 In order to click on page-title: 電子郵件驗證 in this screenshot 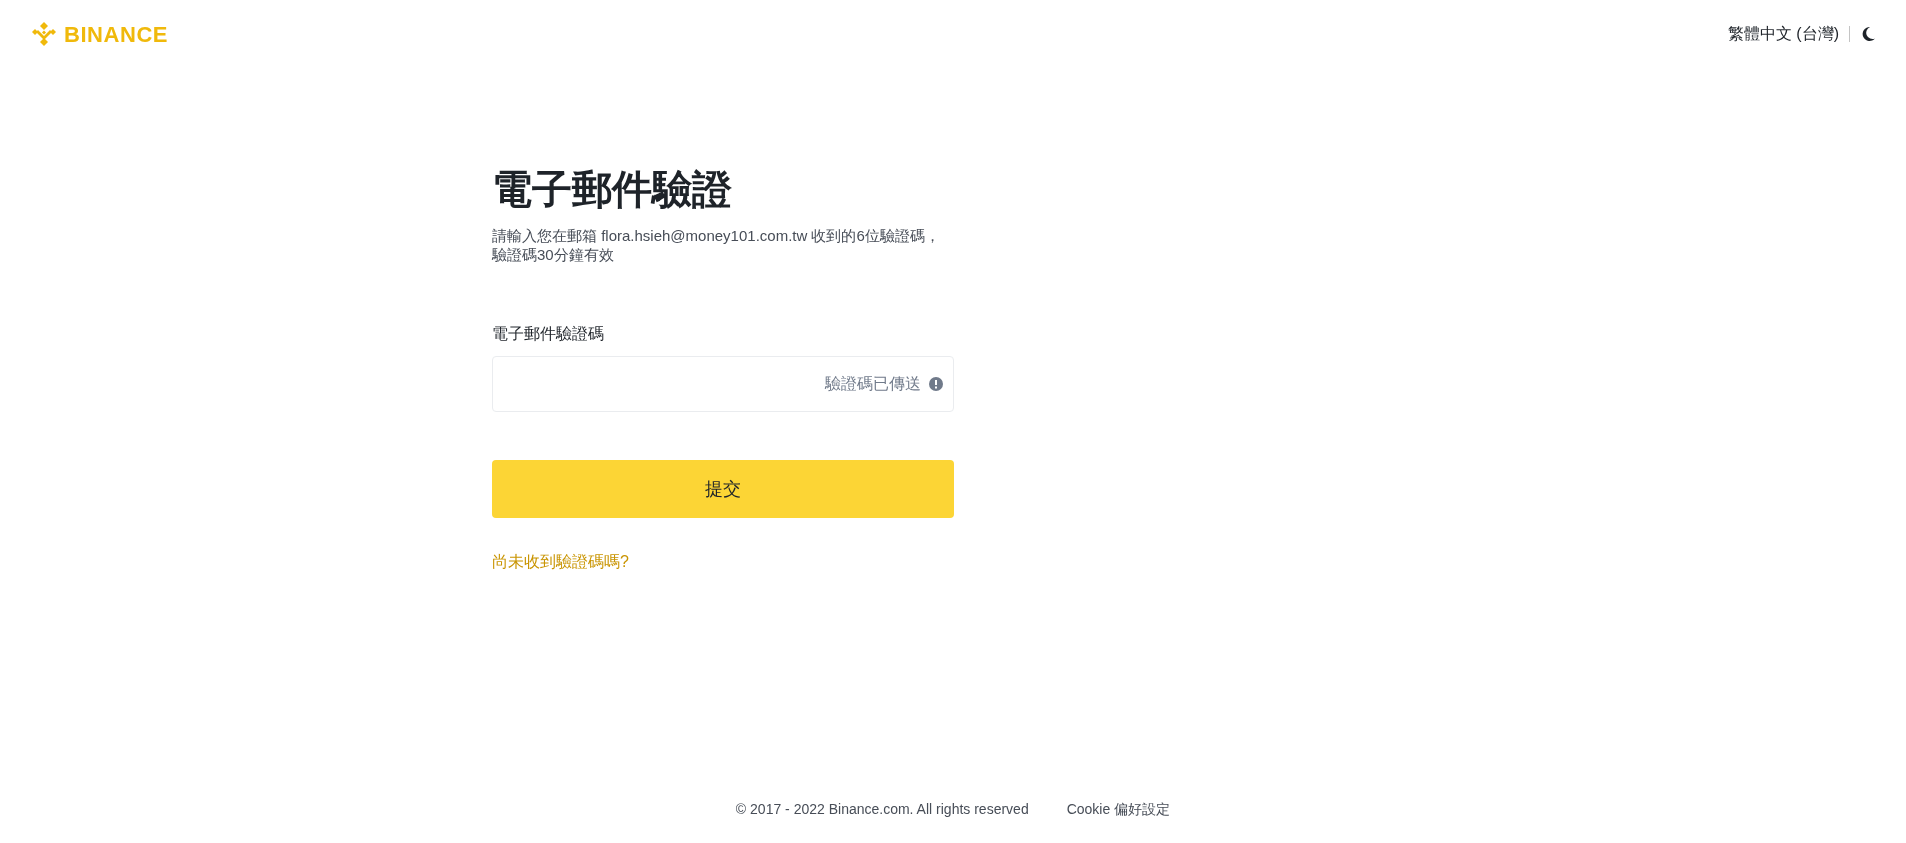, I will do `click(612, 189)`.